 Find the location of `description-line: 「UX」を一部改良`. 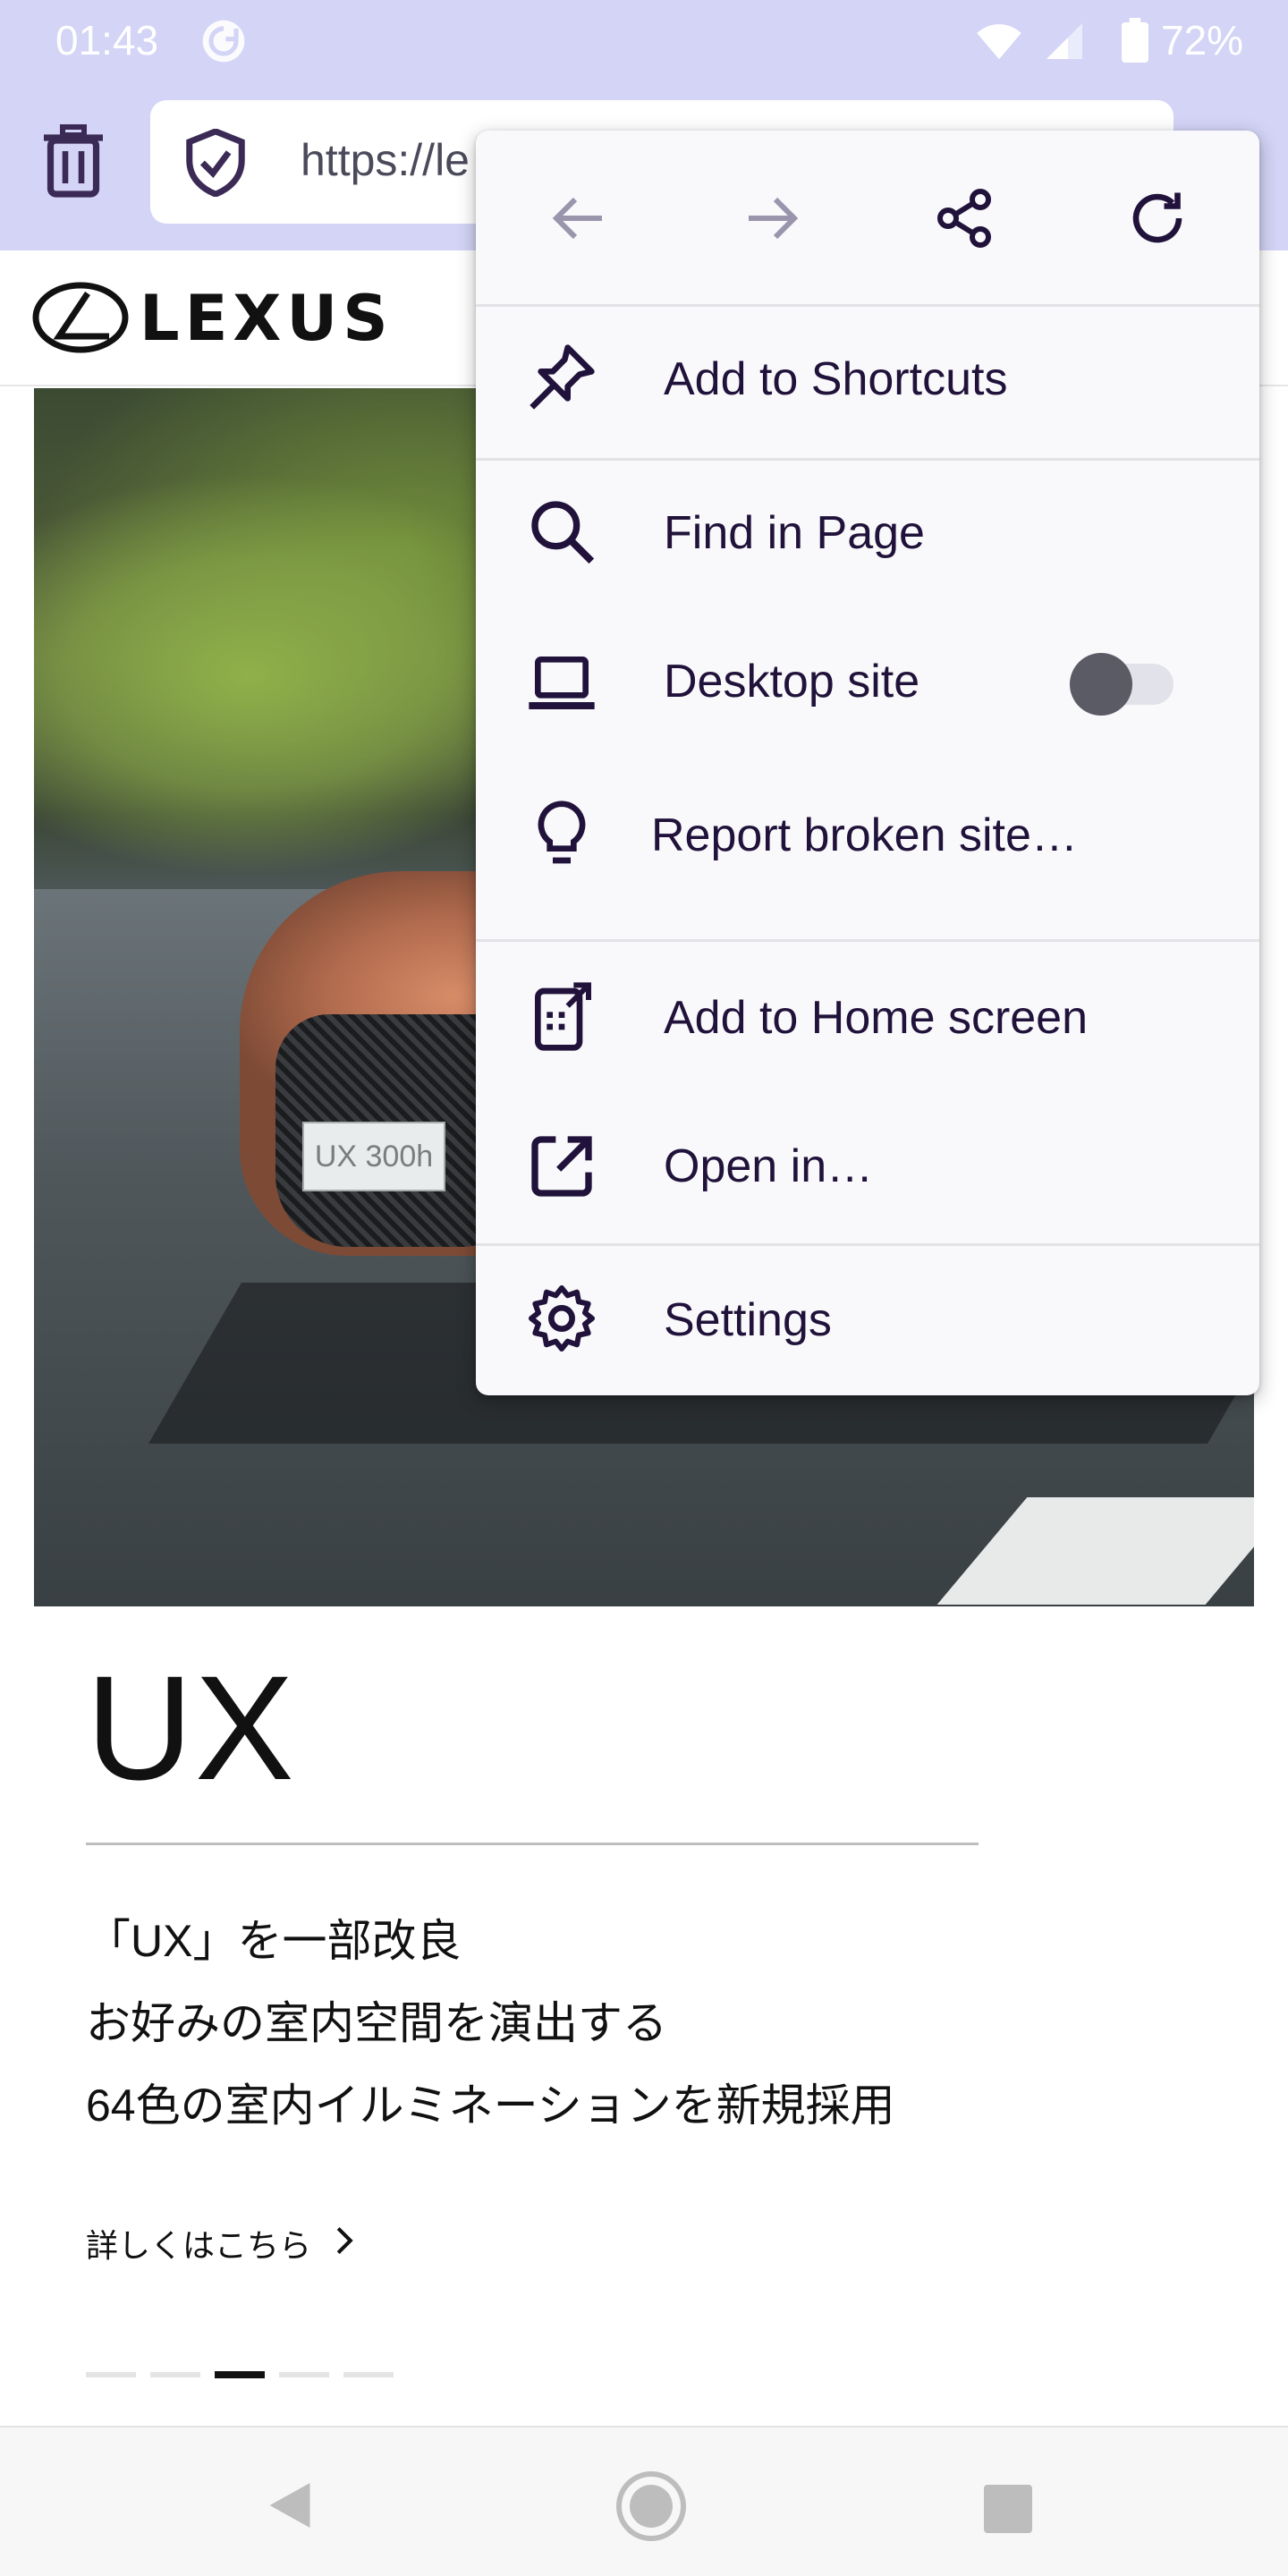

description-line: 「UX」を一部改良 is located at coordinates (274, 1941).